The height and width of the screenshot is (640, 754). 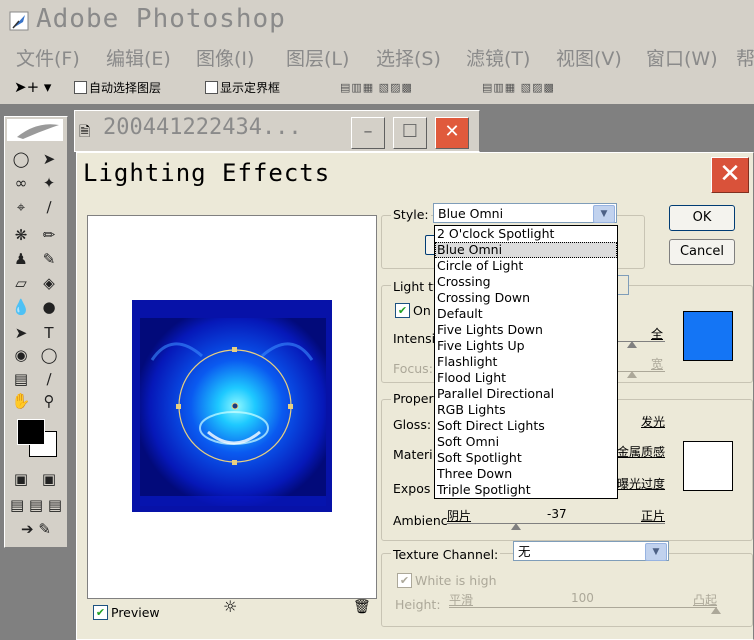 What do you see at coordinates (632, 374) in the screenshot?
I see `focus-slider-thumb` at bounding box center [632, 374].